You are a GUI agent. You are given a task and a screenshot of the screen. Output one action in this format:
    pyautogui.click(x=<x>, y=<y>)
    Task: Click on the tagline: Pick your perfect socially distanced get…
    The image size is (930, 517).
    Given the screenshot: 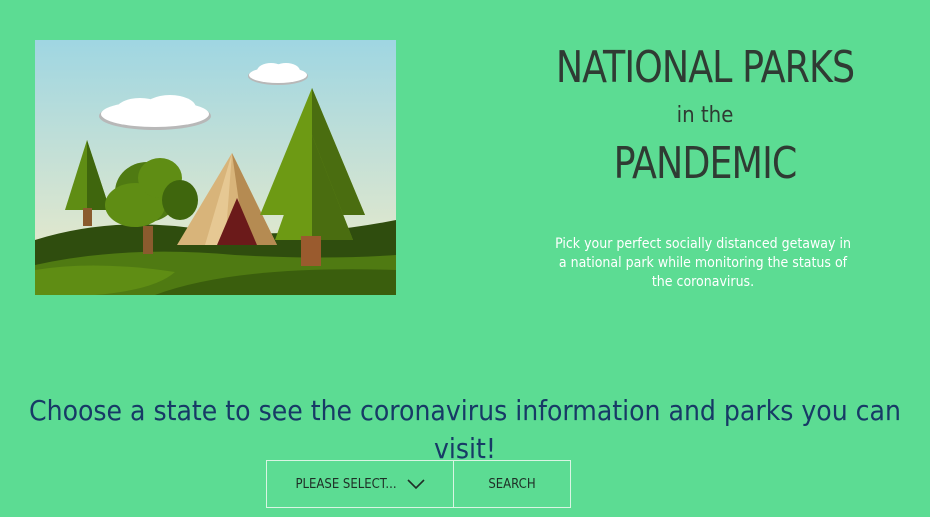 What is the action you would take?
    pyautogui.click(x=703, y=263)
    